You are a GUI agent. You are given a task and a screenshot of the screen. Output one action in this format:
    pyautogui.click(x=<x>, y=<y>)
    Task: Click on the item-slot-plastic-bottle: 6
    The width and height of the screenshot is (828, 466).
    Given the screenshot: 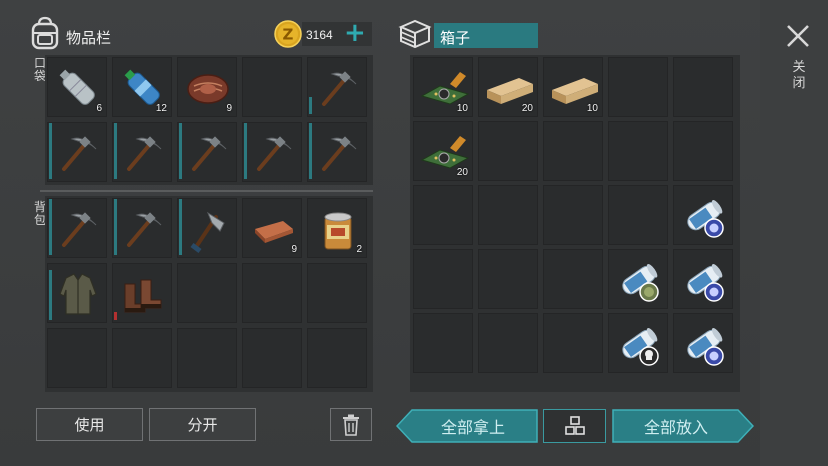 What is the action you would take?
    pyautogui.click(x=77, y=87)
    